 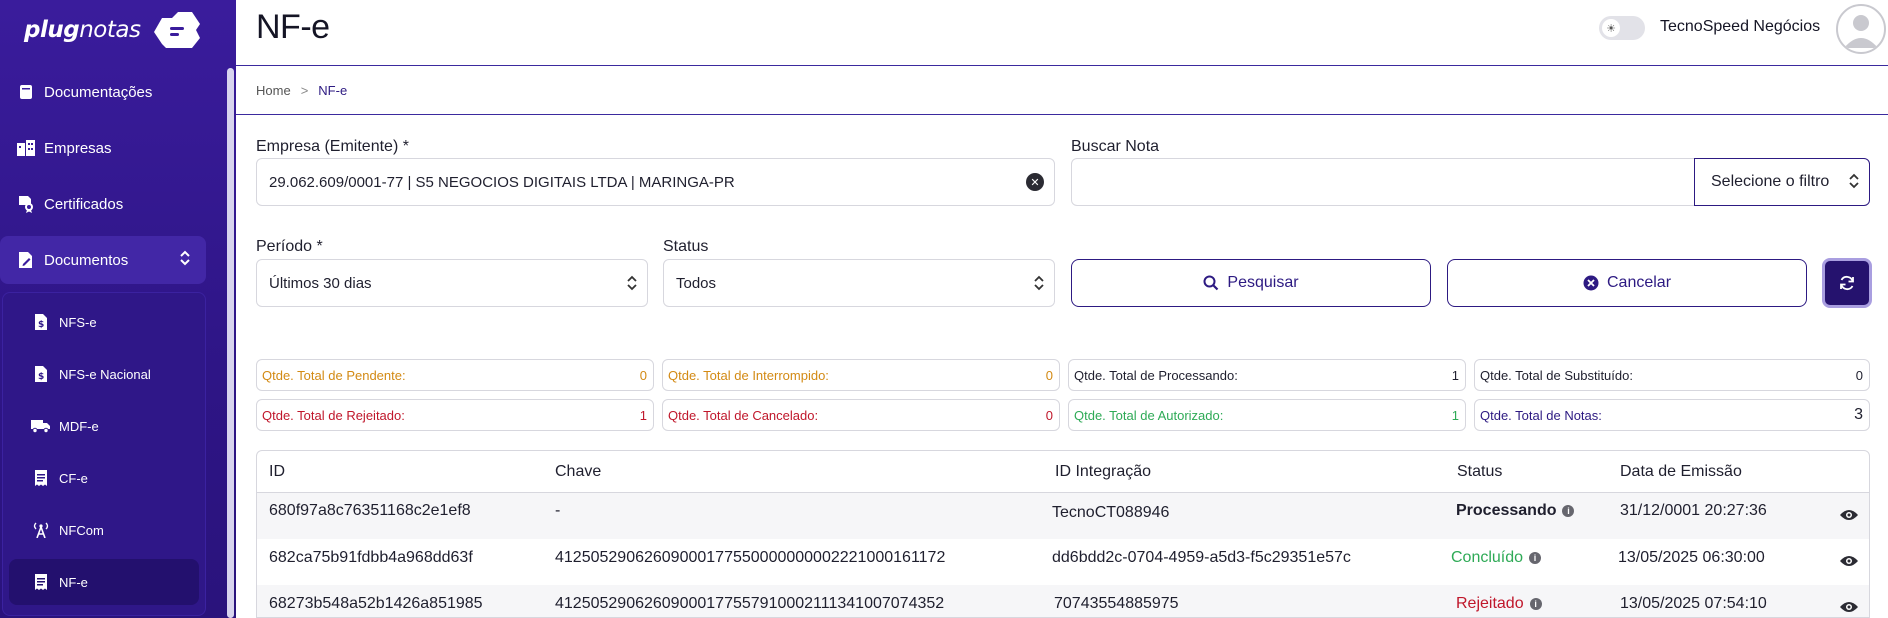 What do you see at coordinates (1479, 472) in the screenshot?
I see `column-header-status: Status` at bounding box center [1479, 472].